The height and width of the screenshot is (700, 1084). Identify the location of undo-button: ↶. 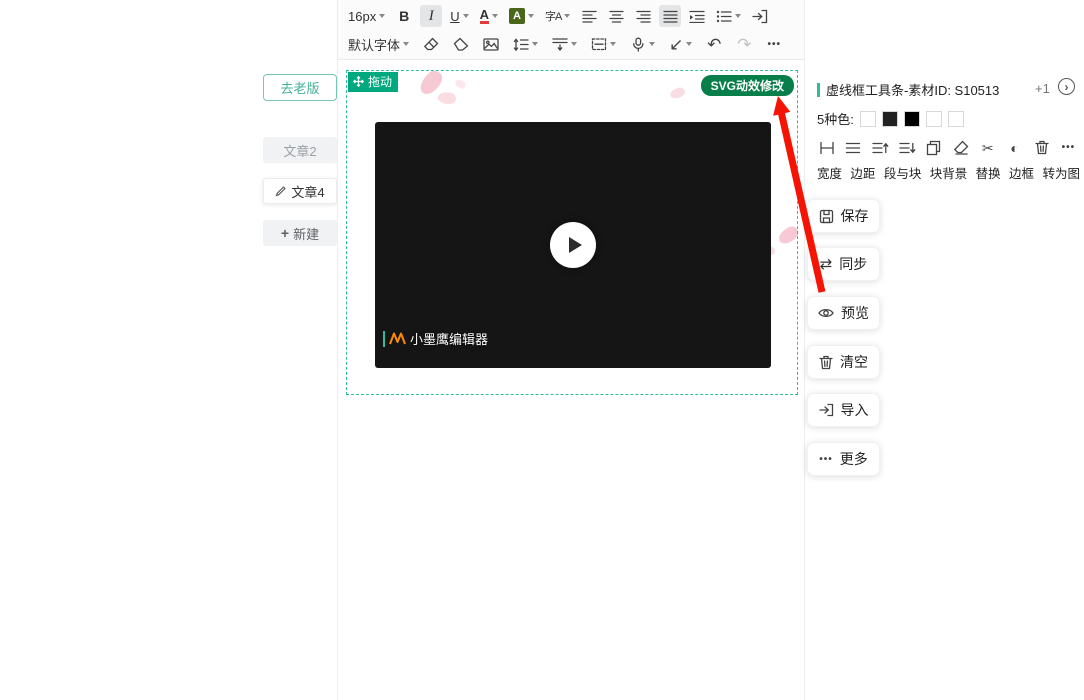
(714, 44).